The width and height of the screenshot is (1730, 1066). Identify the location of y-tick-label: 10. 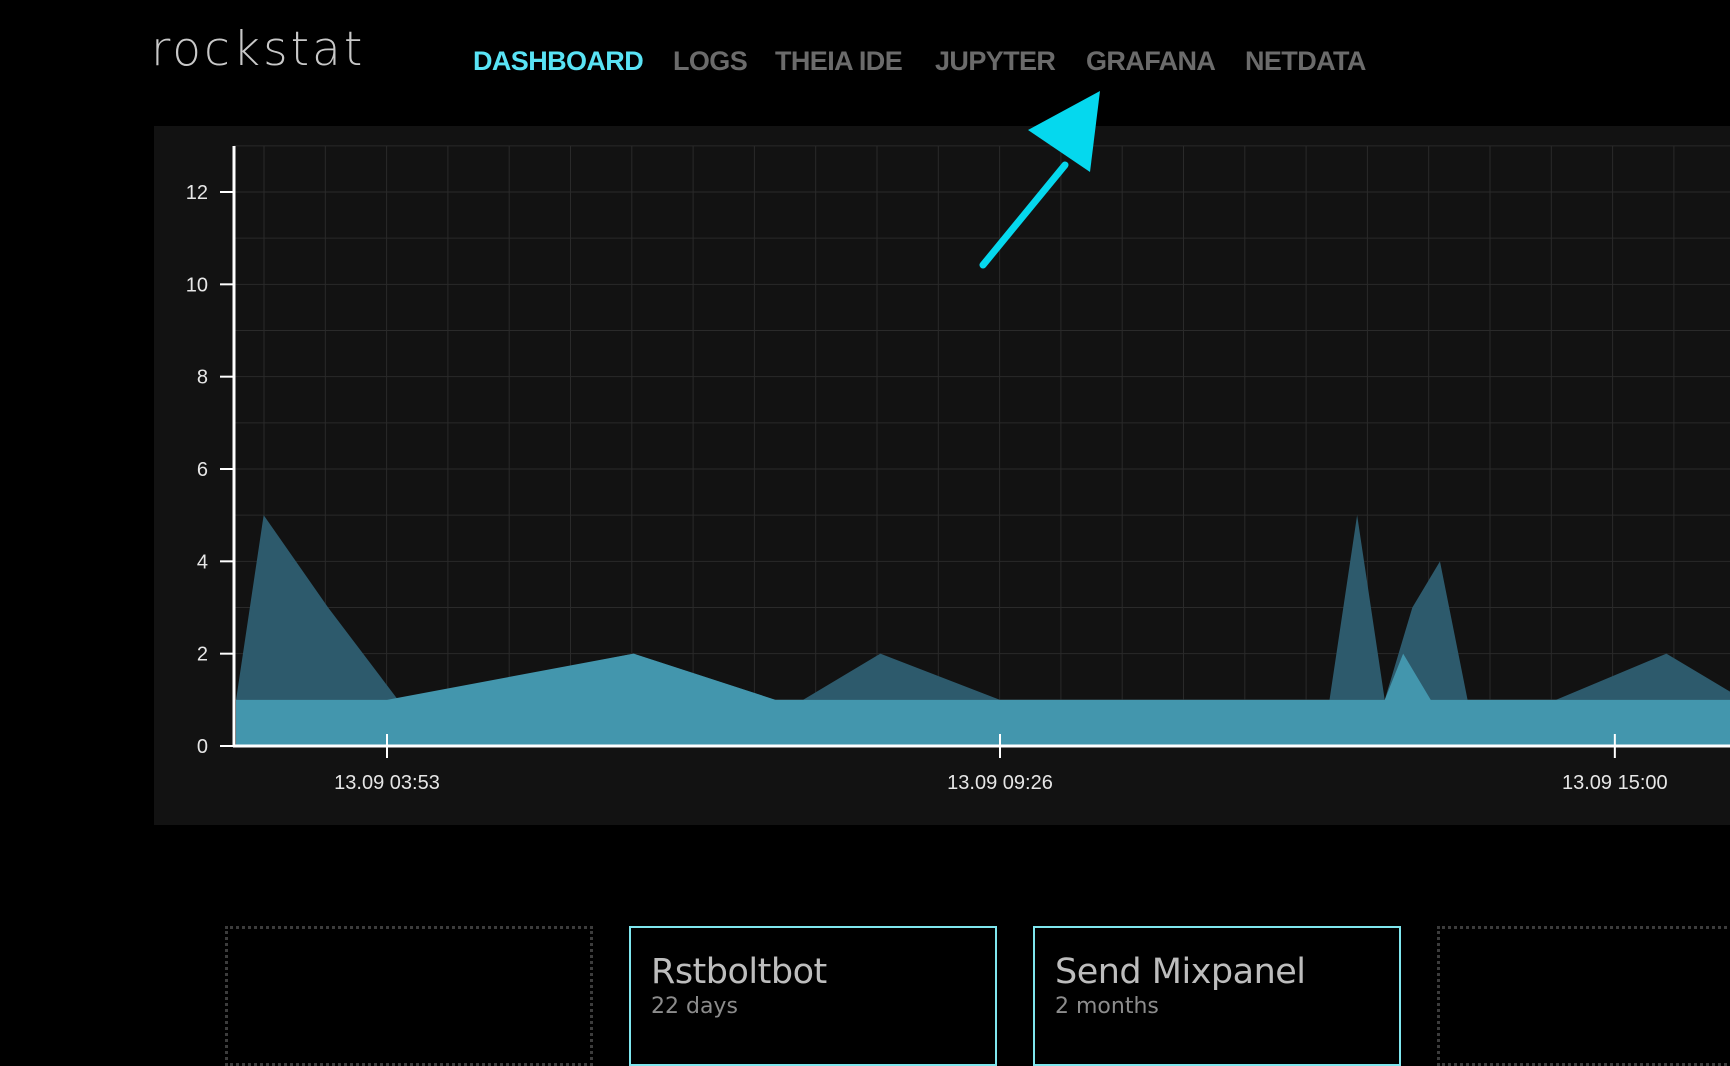
(197, 285).